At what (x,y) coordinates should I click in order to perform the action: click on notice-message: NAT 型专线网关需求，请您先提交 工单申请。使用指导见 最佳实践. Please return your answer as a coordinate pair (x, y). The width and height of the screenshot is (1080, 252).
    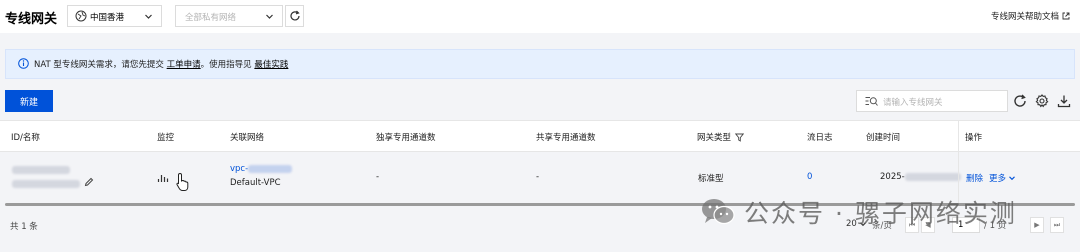
    Looking at the image, I should click on (161, 64).